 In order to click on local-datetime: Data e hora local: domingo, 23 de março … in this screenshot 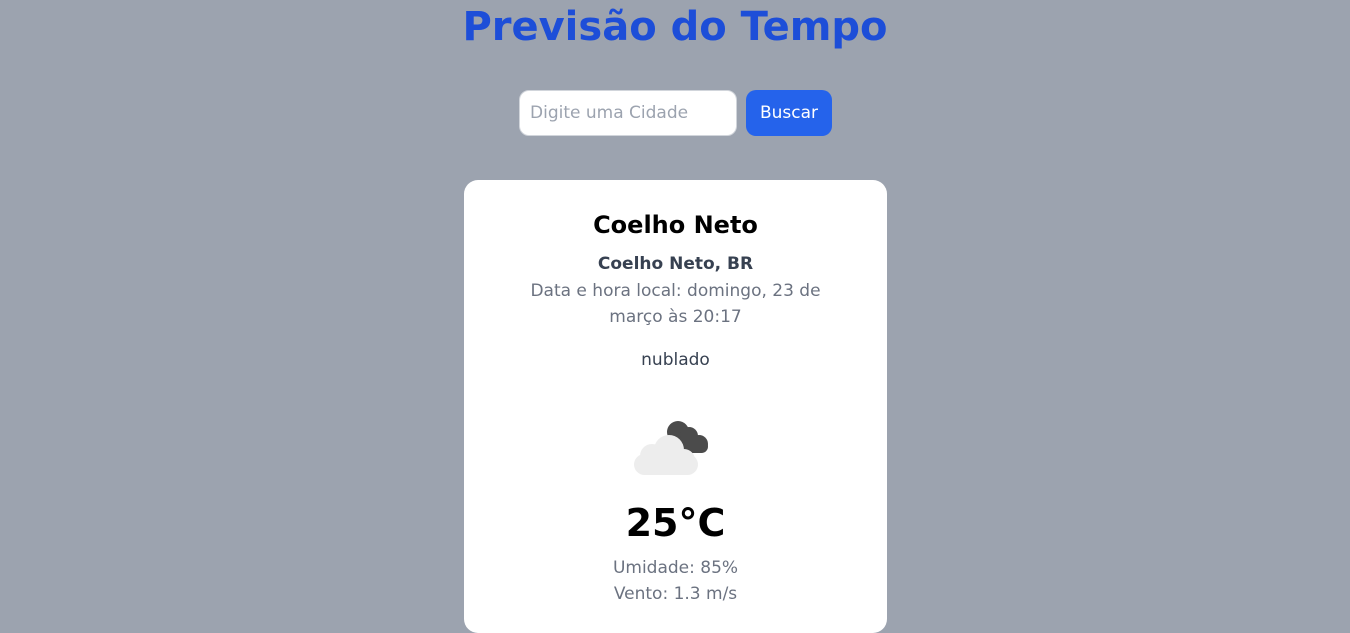, I will do `click(675, 304)`.